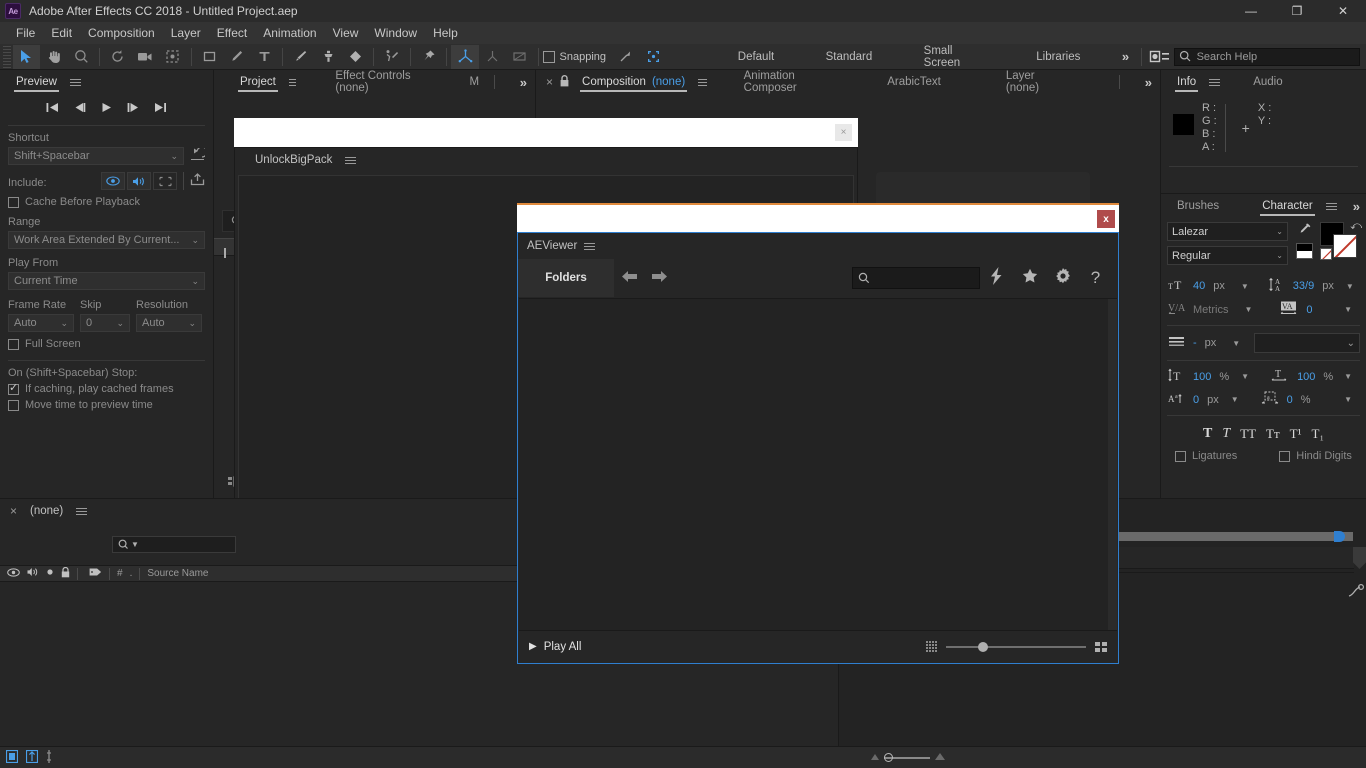 The width and height of the screenshot is (1366, 768). Describe the element at coordinates (625, 57) in the screenshot. I see `snap-anchor-icon` at that location.